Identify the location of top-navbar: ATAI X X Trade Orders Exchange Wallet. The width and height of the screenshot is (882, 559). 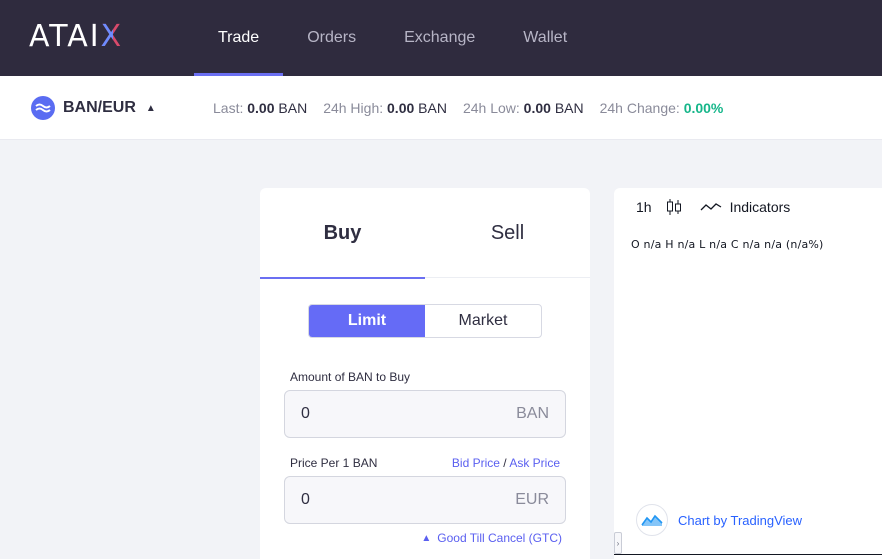
(441, 38).